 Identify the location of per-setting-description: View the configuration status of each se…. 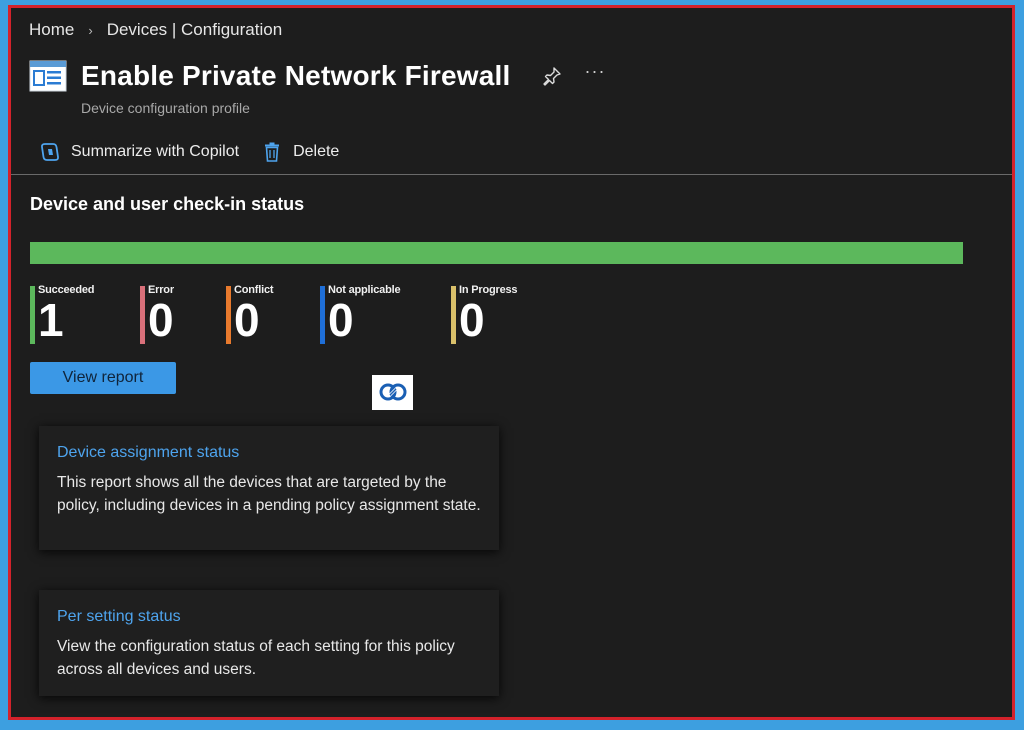
(256, 658).